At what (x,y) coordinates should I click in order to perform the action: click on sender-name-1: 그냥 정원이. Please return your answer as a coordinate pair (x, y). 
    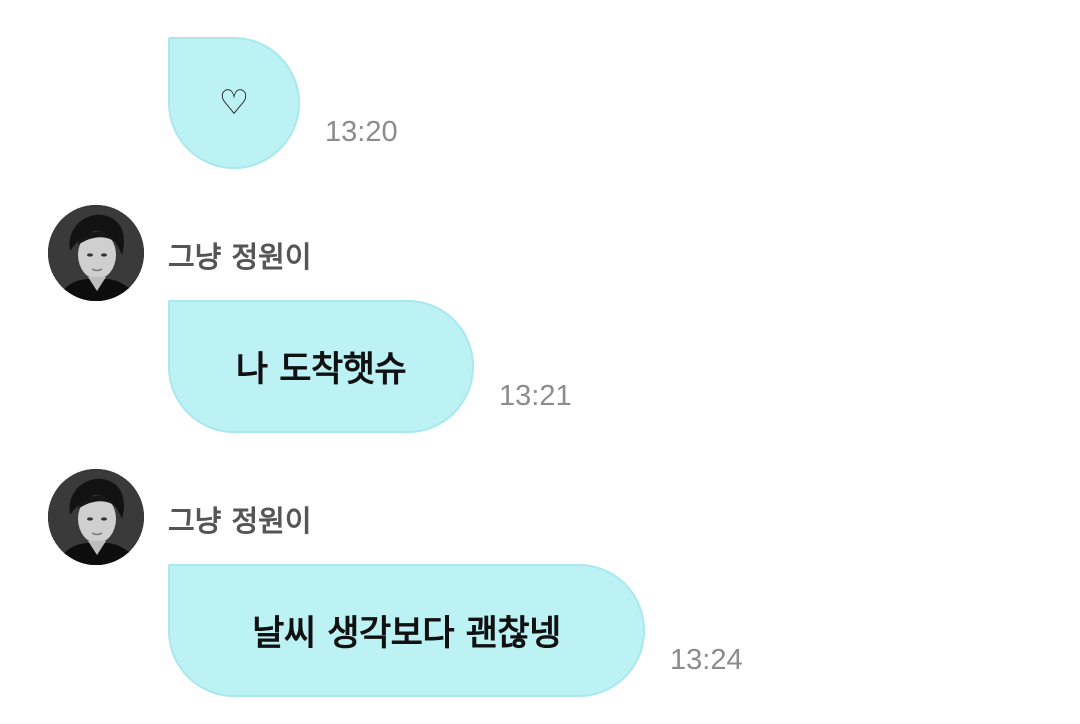
    Looking at the image, I should click on (240, 257).